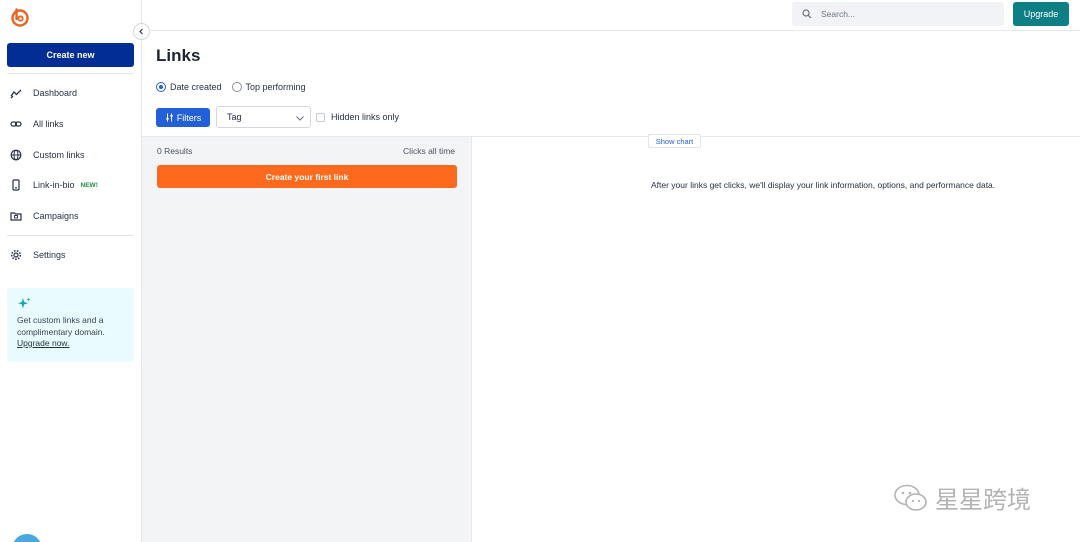 The height and width of the screenshot is (542, 1080). Describe the element at coordinates (189, 117) in the screenshot. I see `filters-label: Filters` at that location.